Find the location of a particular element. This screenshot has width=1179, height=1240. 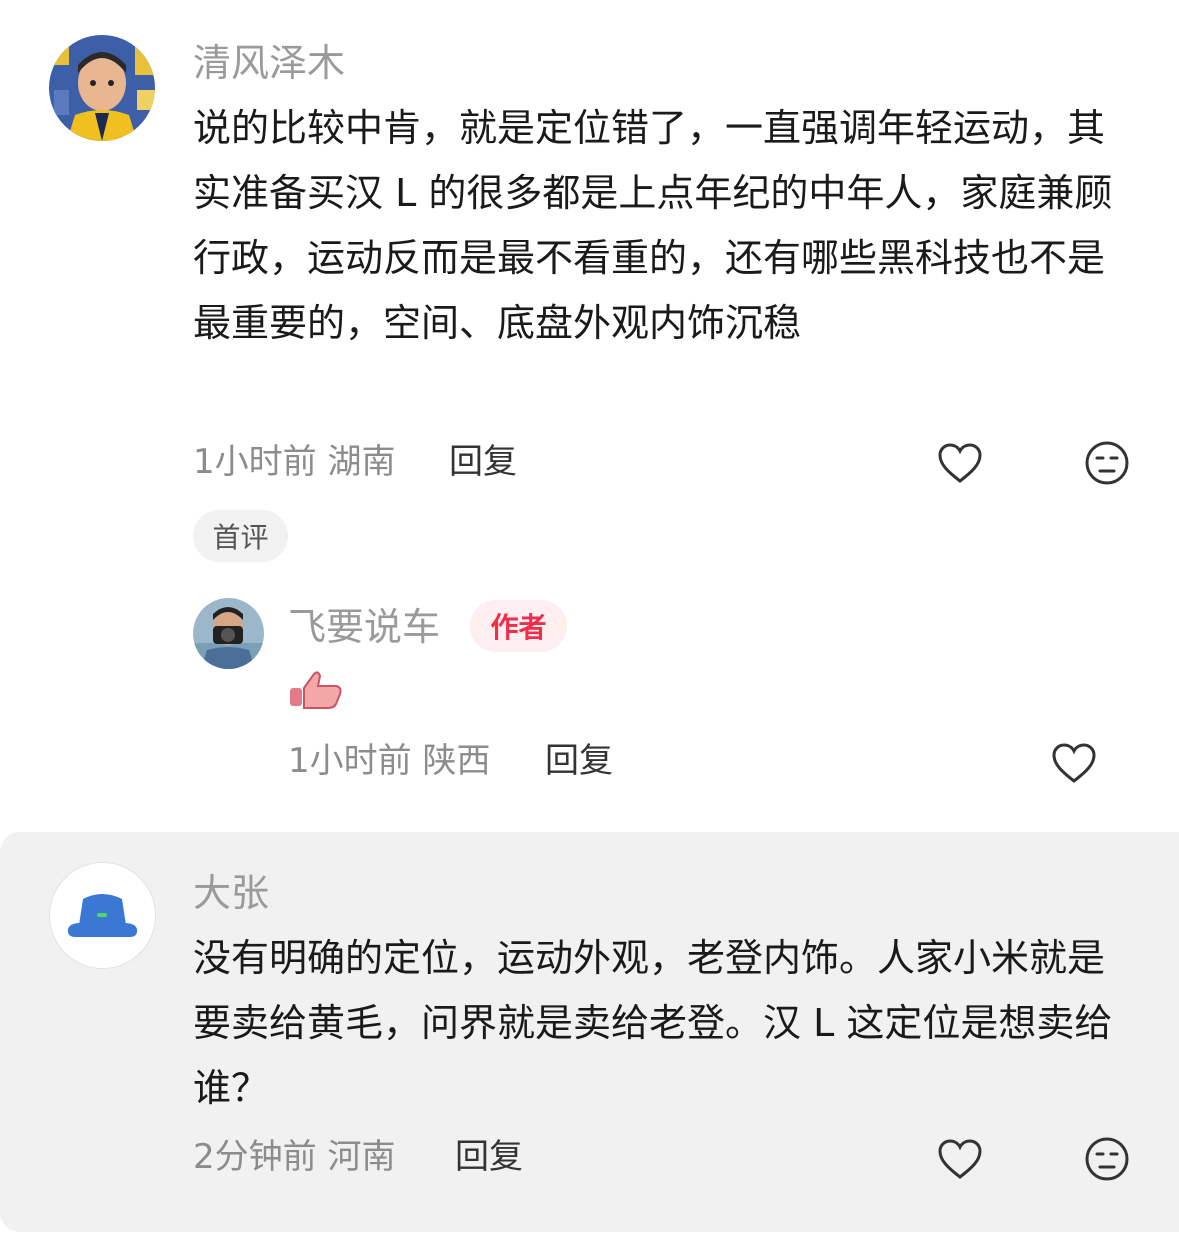

thumbs-up-icon is located at coordinates (316, 690).